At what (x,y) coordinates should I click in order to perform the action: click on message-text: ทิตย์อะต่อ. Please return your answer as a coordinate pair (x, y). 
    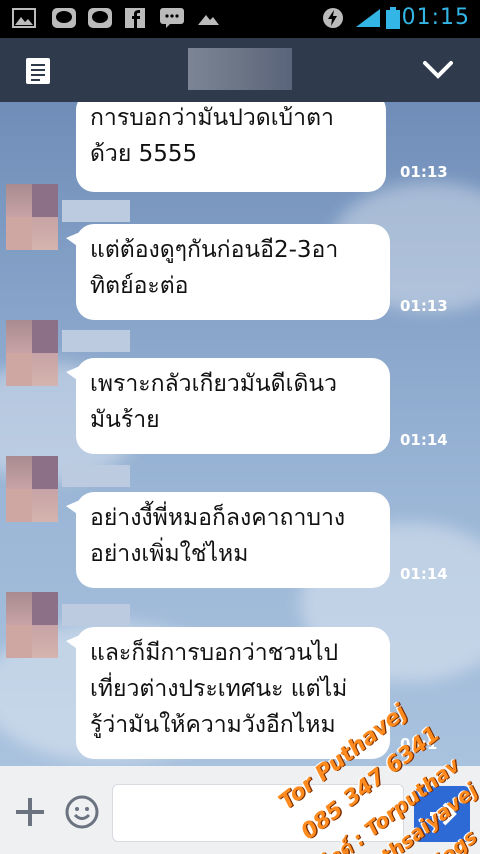
    Looking at the image, I should click on (139, 286).